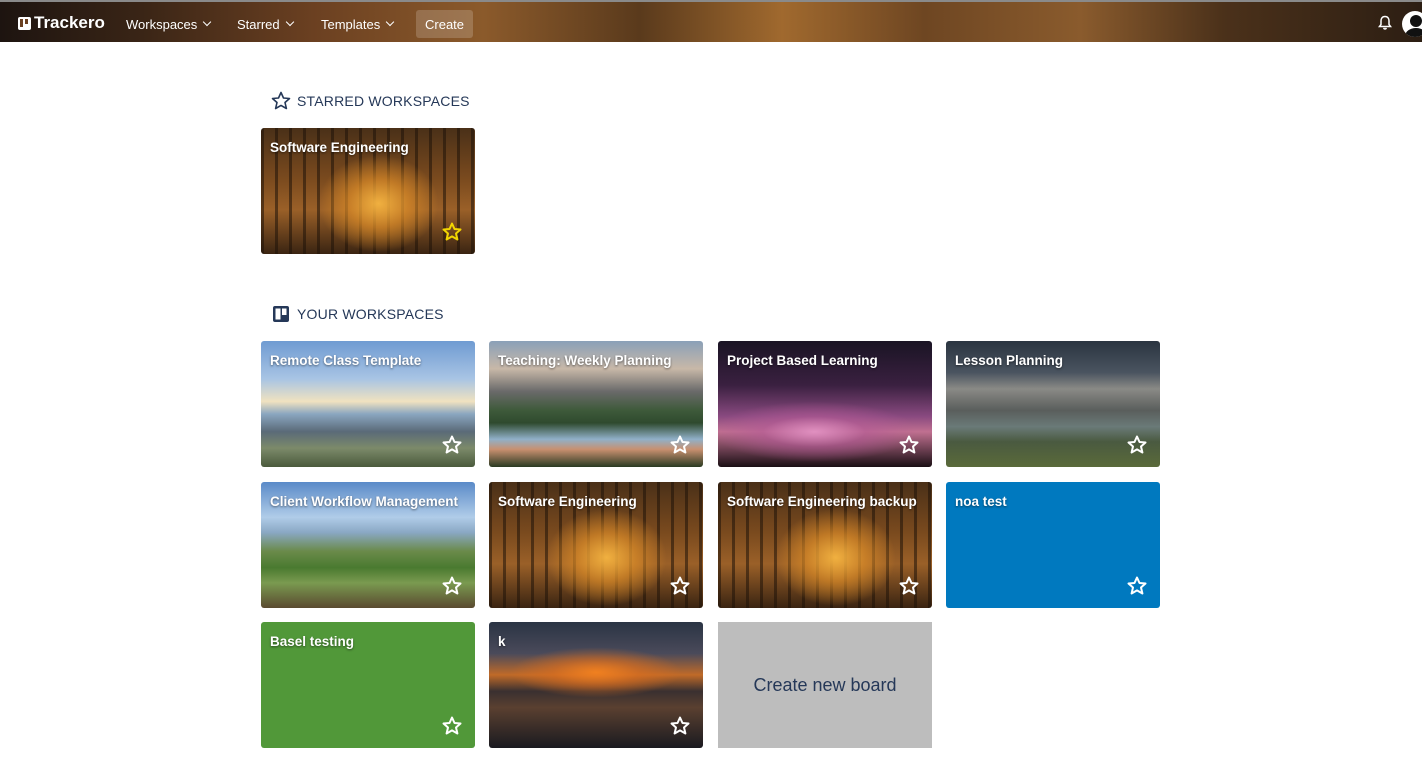 The width and height of the screenshot is (1422, 760). I want to click on avatar-body, so click(1413, 32).